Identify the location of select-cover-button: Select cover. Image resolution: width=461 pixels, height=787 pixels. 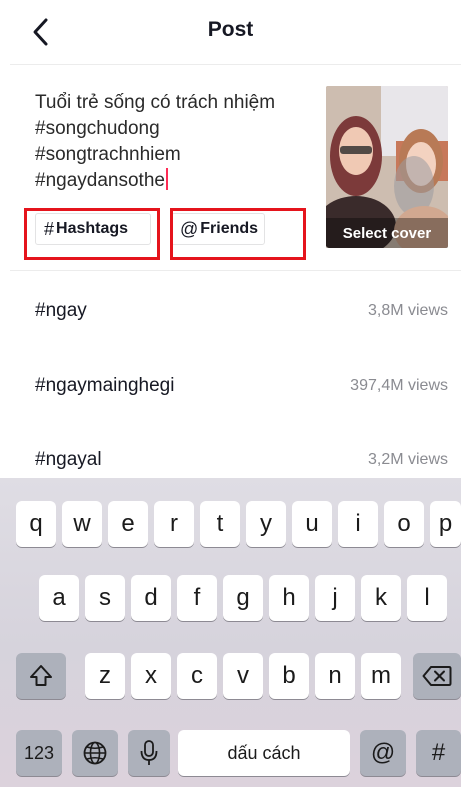
(387, 167).